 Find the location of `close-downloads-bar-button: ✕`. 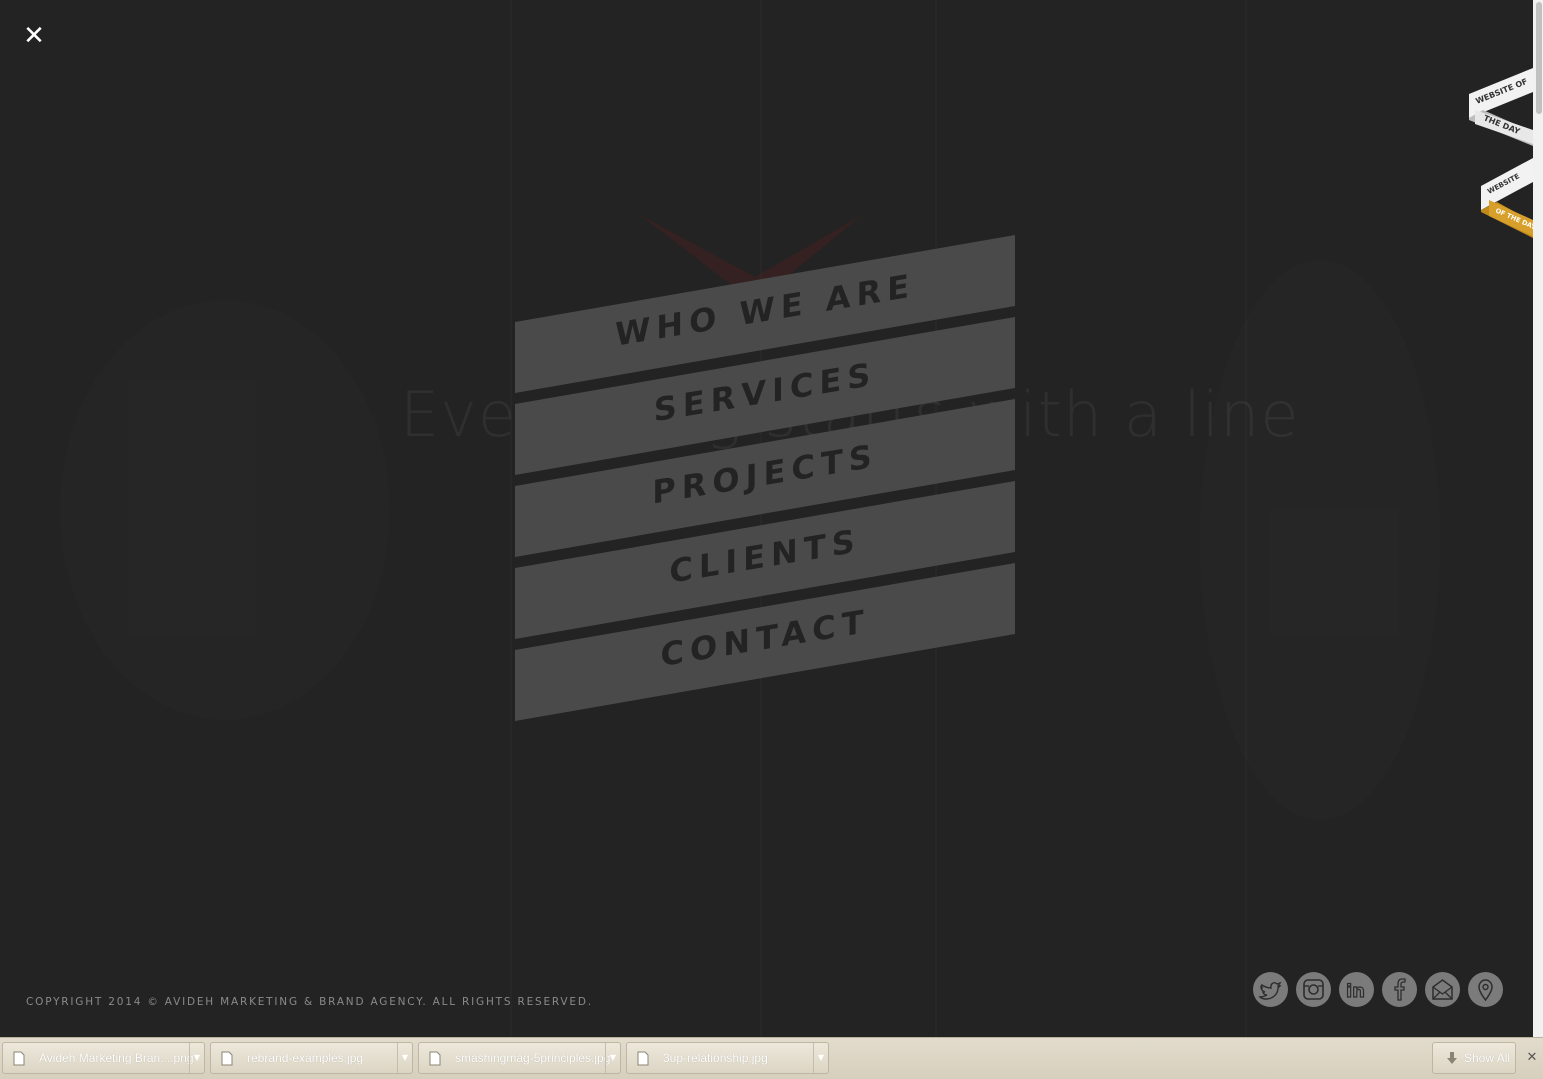

close-downloads-bar-button: ✕ is located at coordinates (1532, 1058).